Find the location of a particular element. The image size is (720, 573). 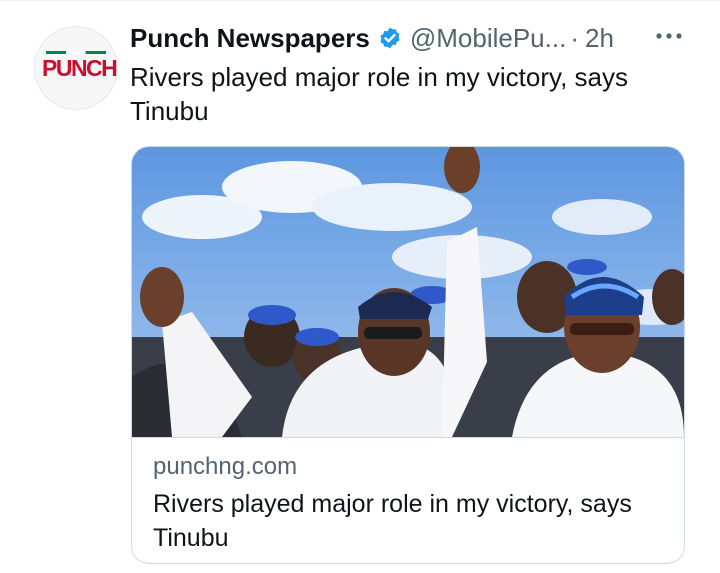

card-divider is located at coordinates (408, 437).